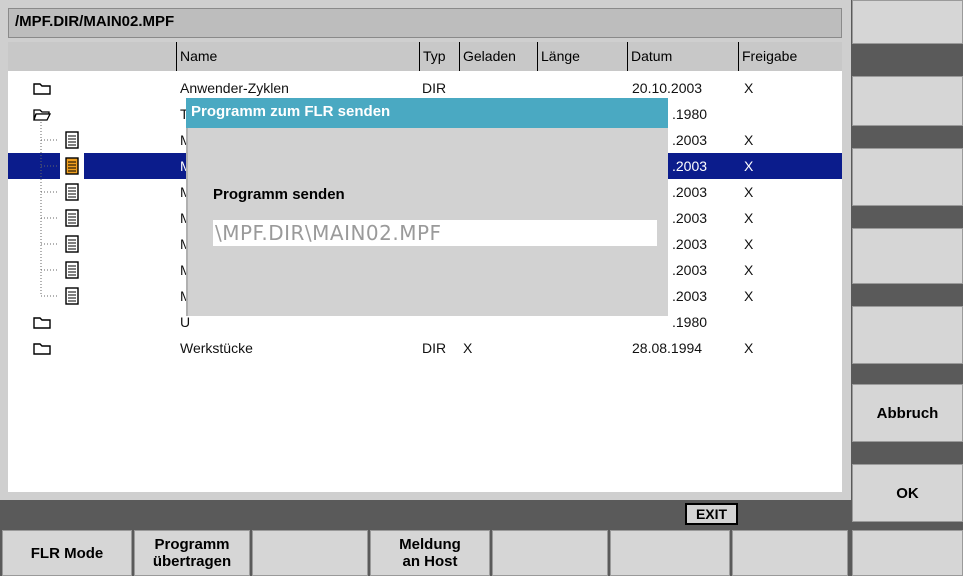 The image size is (963, 576). I want to click on flr-mode-button: FLR Mode, so click(67, 553).